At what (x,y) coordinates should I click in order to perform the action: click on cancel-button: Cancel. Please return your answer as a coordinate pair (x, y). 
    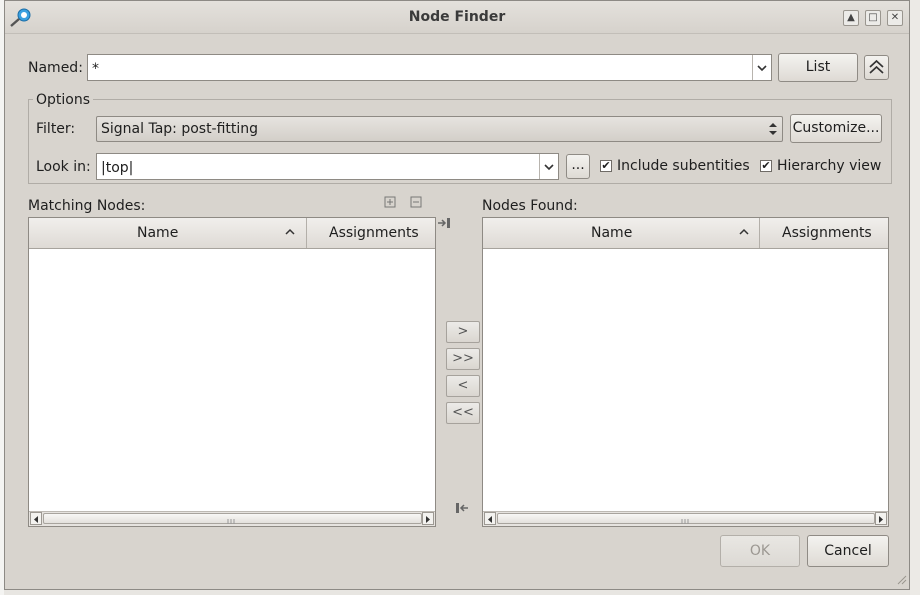
    Looking at the image, I should click on (848, 551).